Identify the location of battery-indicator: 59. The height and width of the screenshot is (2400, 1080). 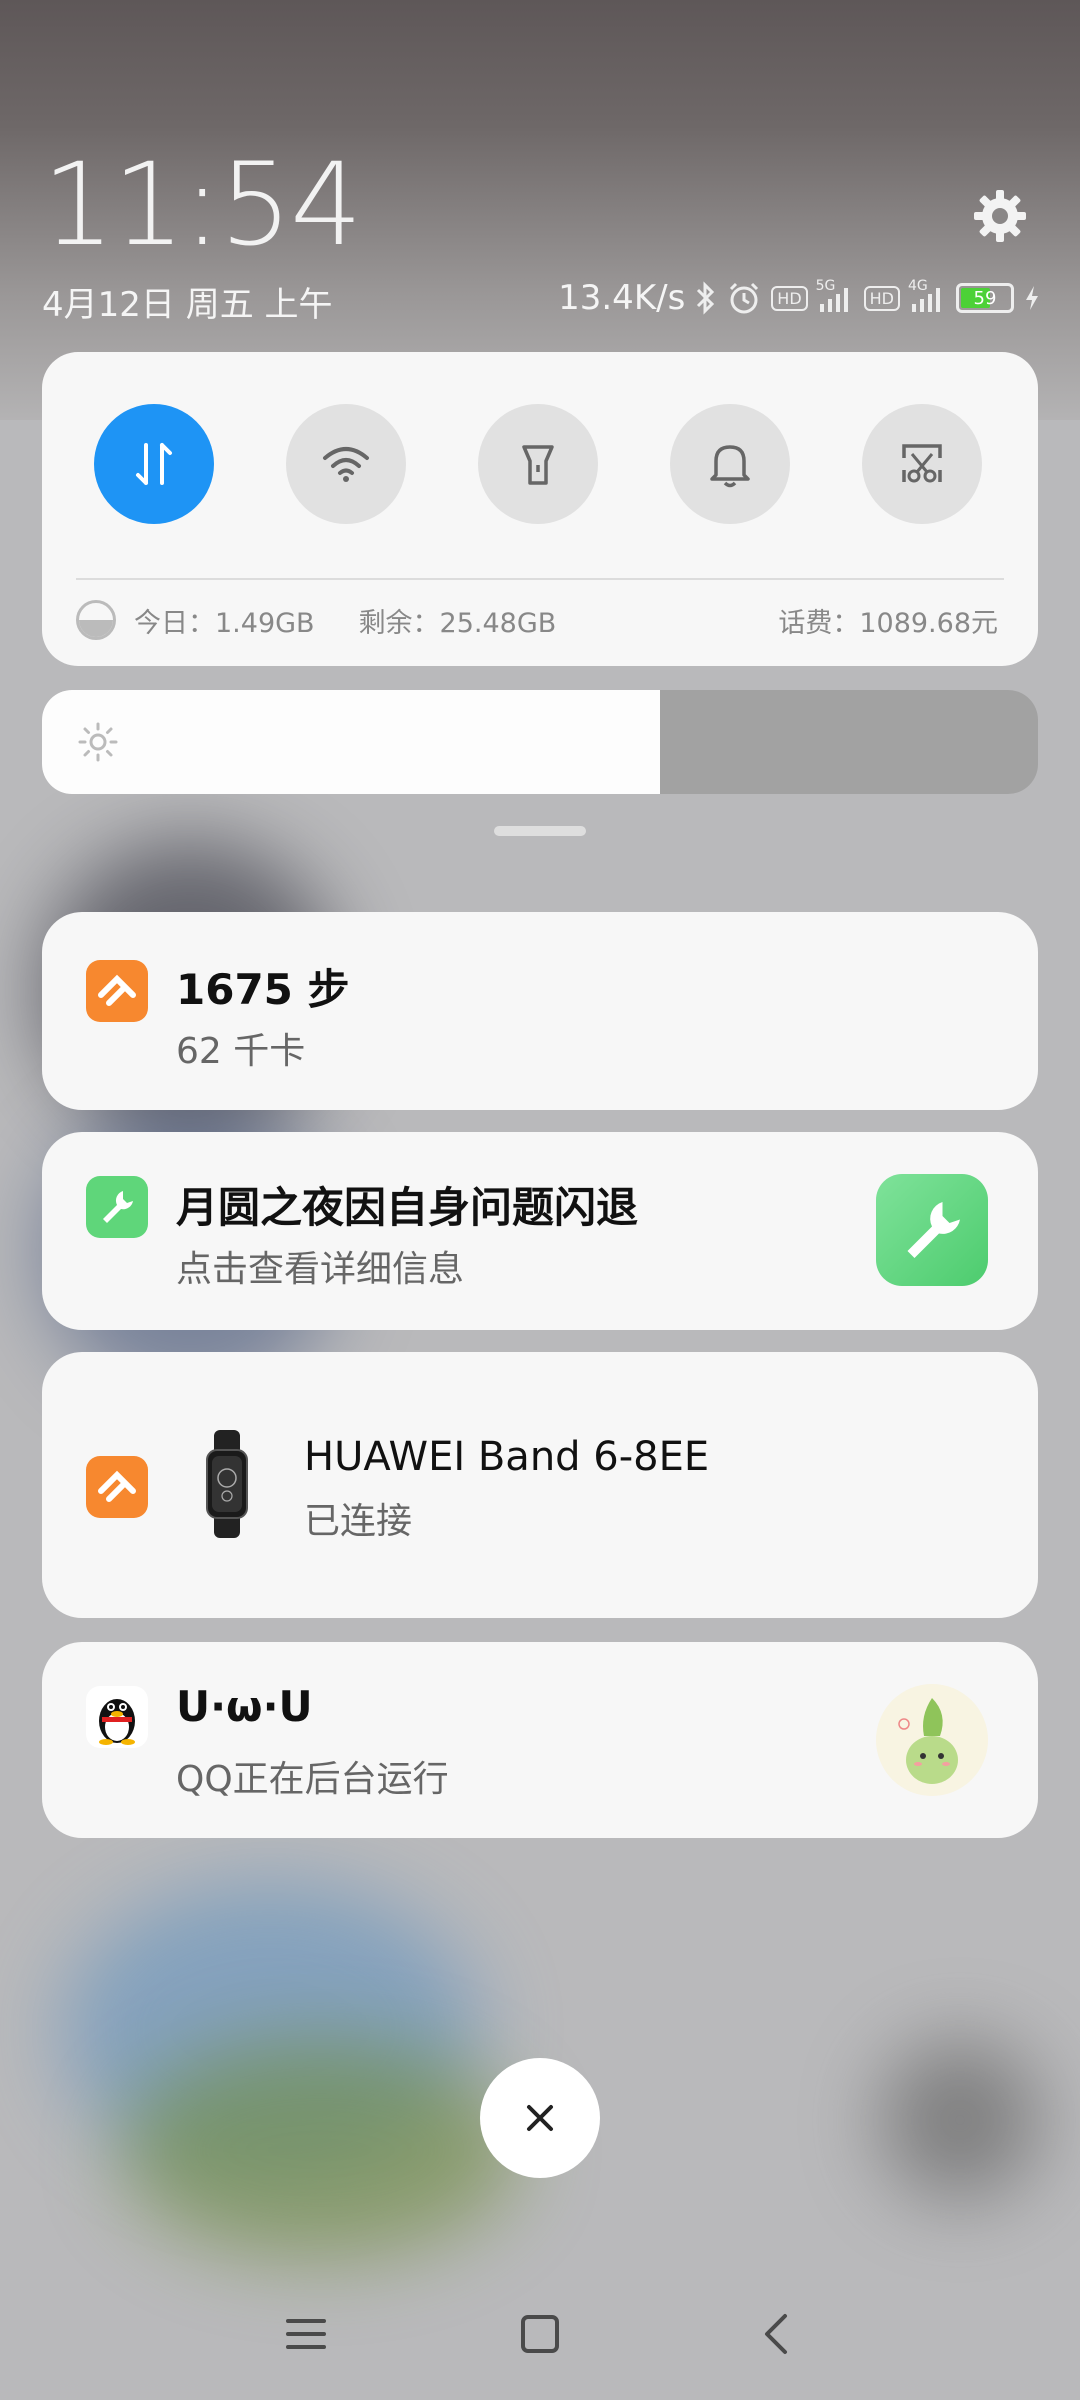
(985, 298).